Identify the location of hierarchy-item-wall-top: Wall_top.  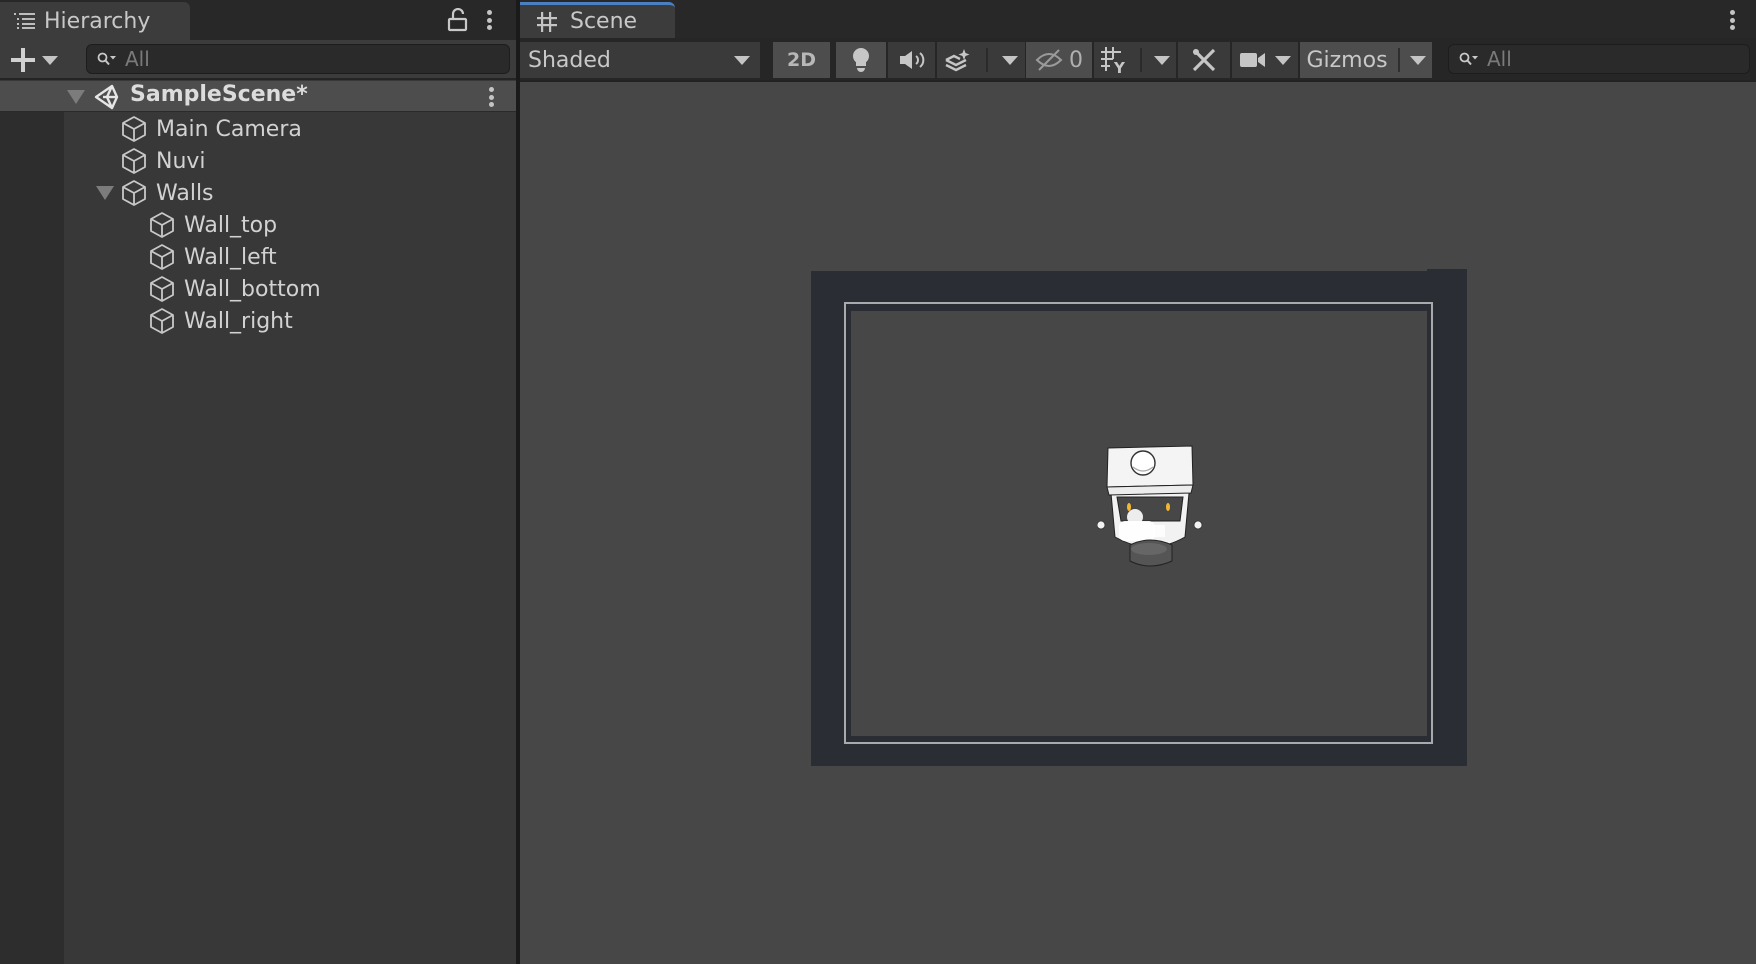
(212, 225).